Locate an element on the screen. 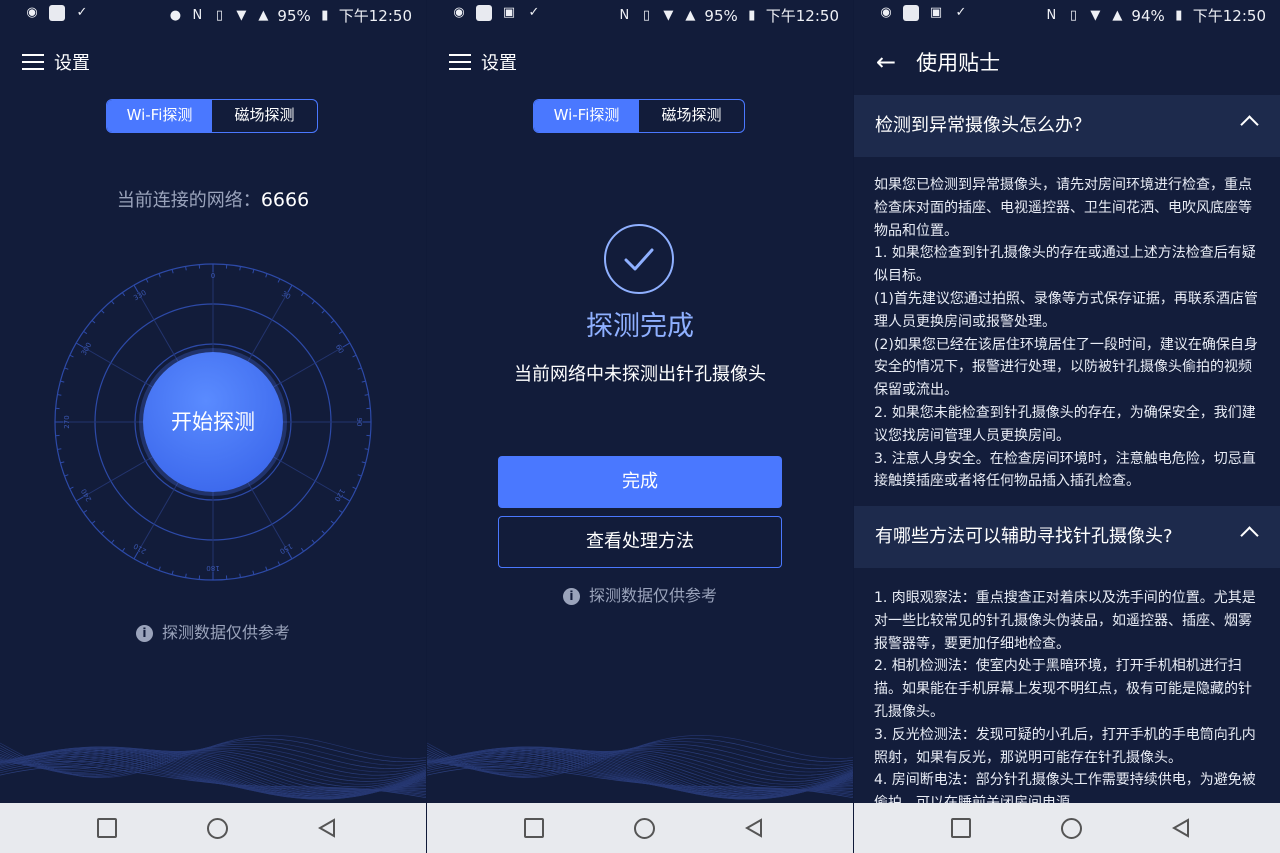 Image resolution: width=1280 pixels, height=853 pixels. app-icon is located at coordinates (57, 13).